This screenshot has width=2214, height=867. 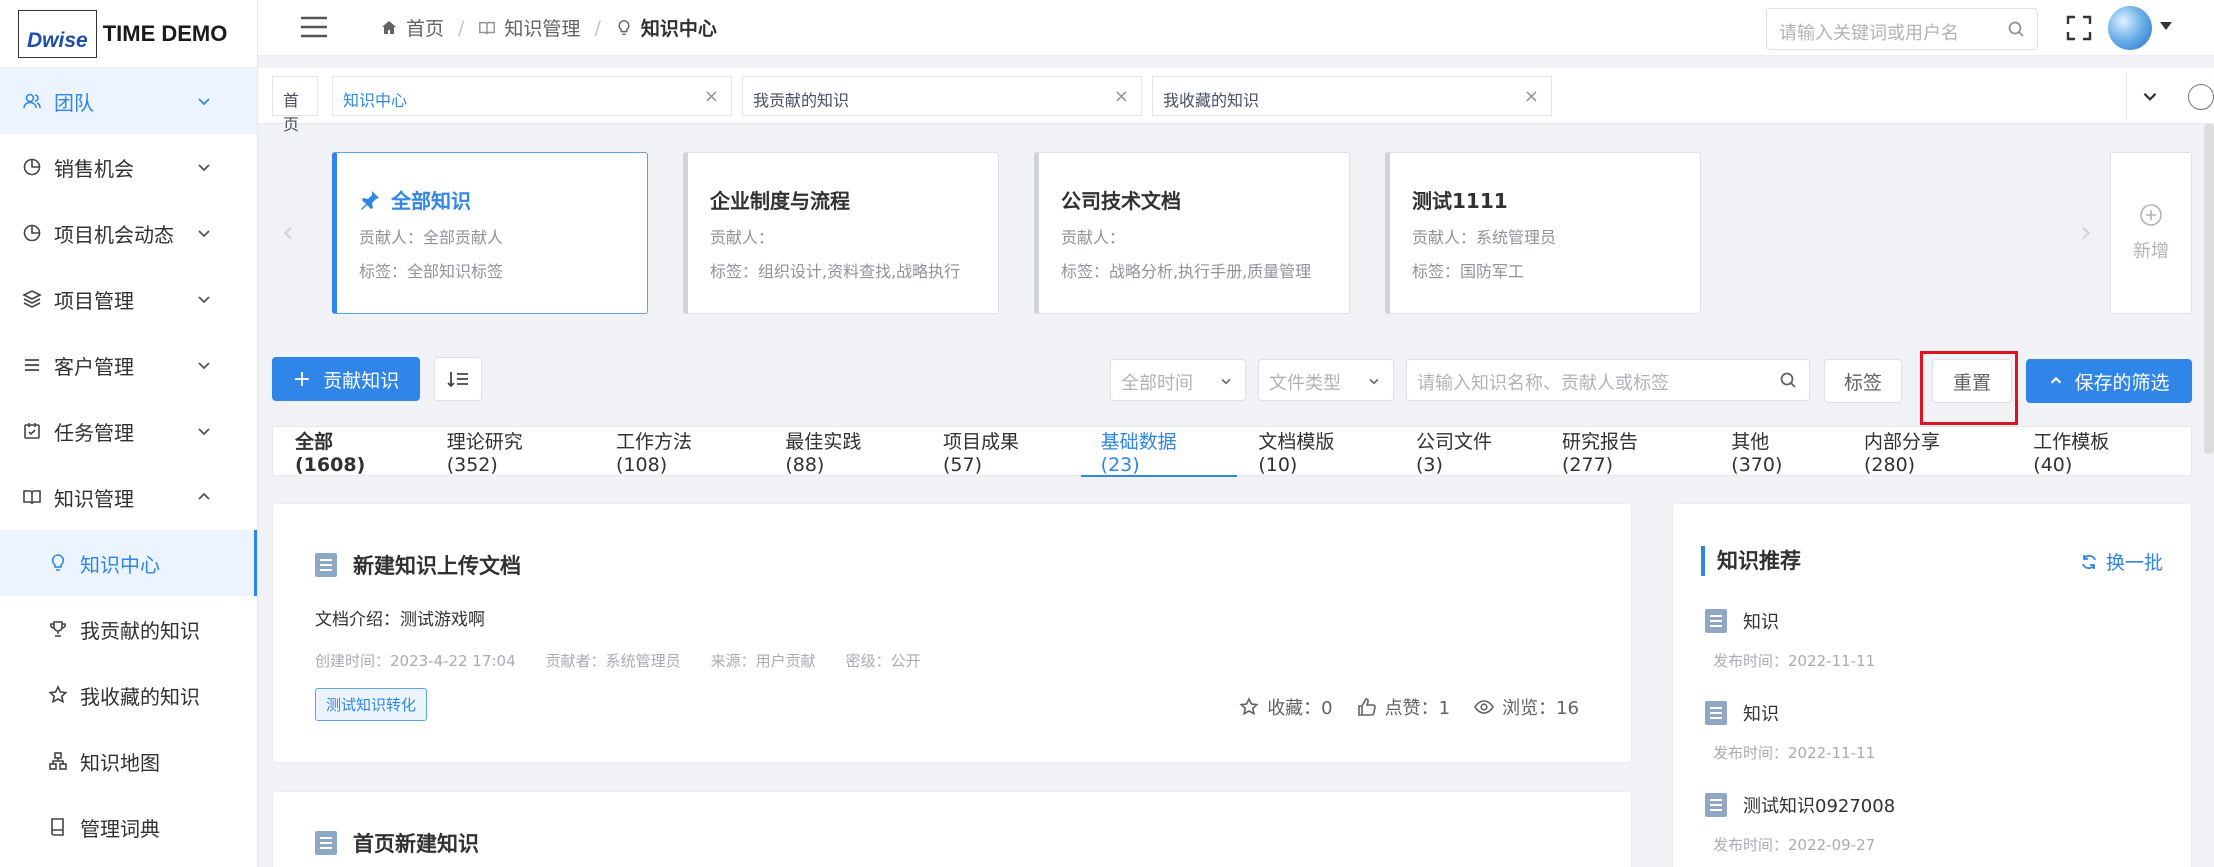 What do you see at coordinates (128, 761) in the screenshot?
I see `sidebar-item-knowledge-map: 知识地图` at bounding box center [128, 761].